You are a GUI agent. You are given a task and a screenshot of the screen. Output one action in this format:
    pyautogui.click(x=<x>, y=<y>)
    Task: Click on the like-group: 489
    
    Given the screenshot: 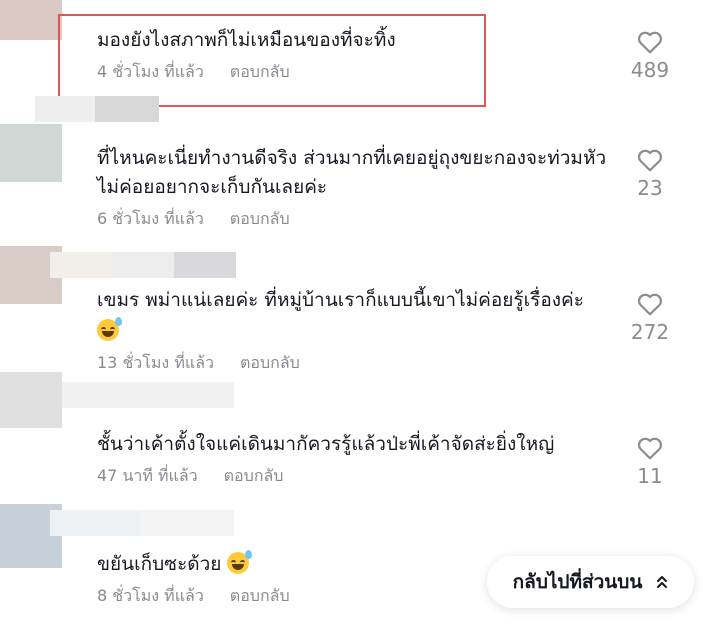 What is the action you would take?
    pyautogui.click(x=650, y=56)
    